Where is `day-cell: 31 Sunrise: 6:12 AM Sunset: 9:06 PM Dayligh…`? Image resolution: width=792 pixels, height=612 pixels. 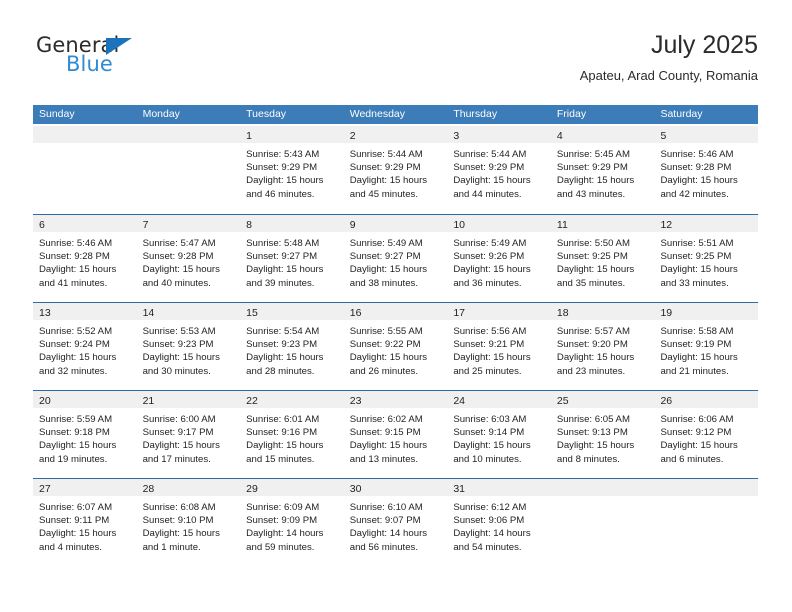
day-cell: 31 Sunrise: 6:12 AM Sunset: 9:06 PM Dayligh… is located at coordinates (499, 522).